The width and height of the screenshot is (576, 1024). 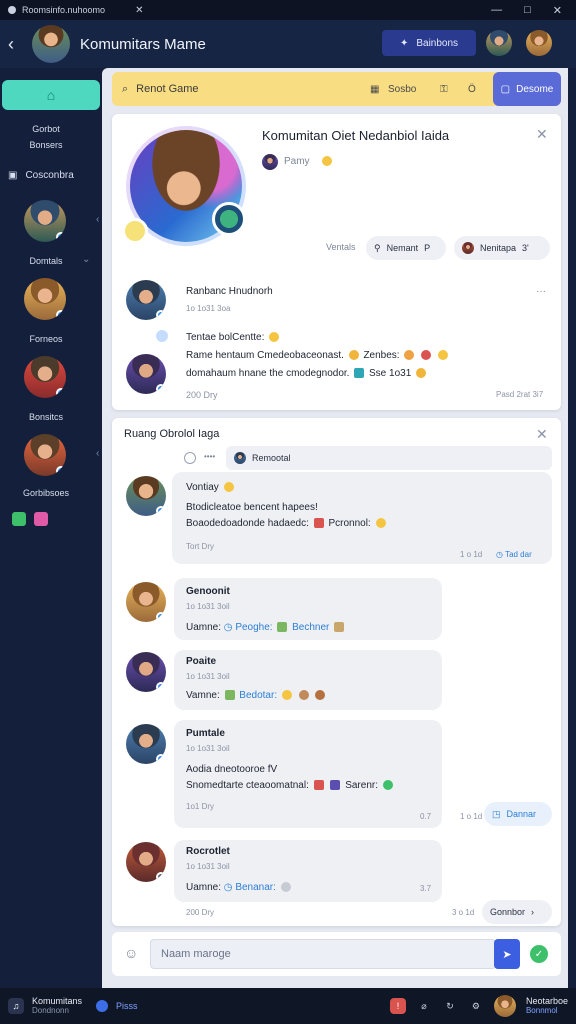 I want to click on search-tool-2: Ö, so click(x=472, y=89).